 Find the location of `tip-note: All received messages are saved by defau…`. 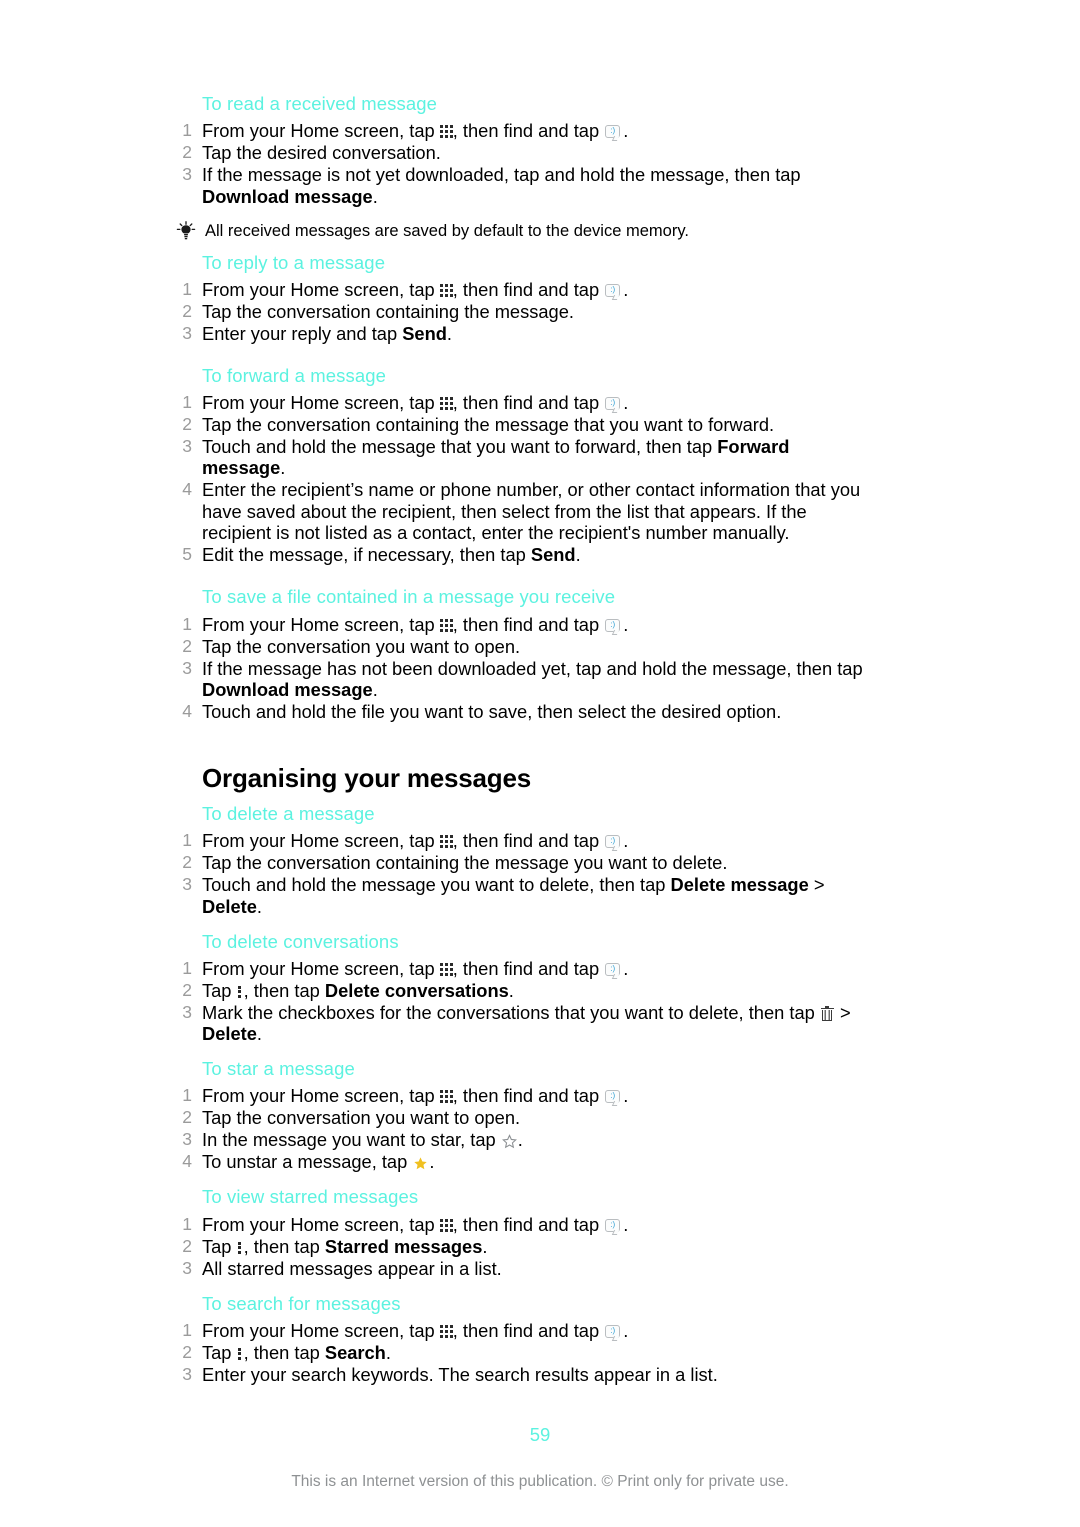

tip-note: All received messages are saved by defau… is located at coordinates (526, 229).